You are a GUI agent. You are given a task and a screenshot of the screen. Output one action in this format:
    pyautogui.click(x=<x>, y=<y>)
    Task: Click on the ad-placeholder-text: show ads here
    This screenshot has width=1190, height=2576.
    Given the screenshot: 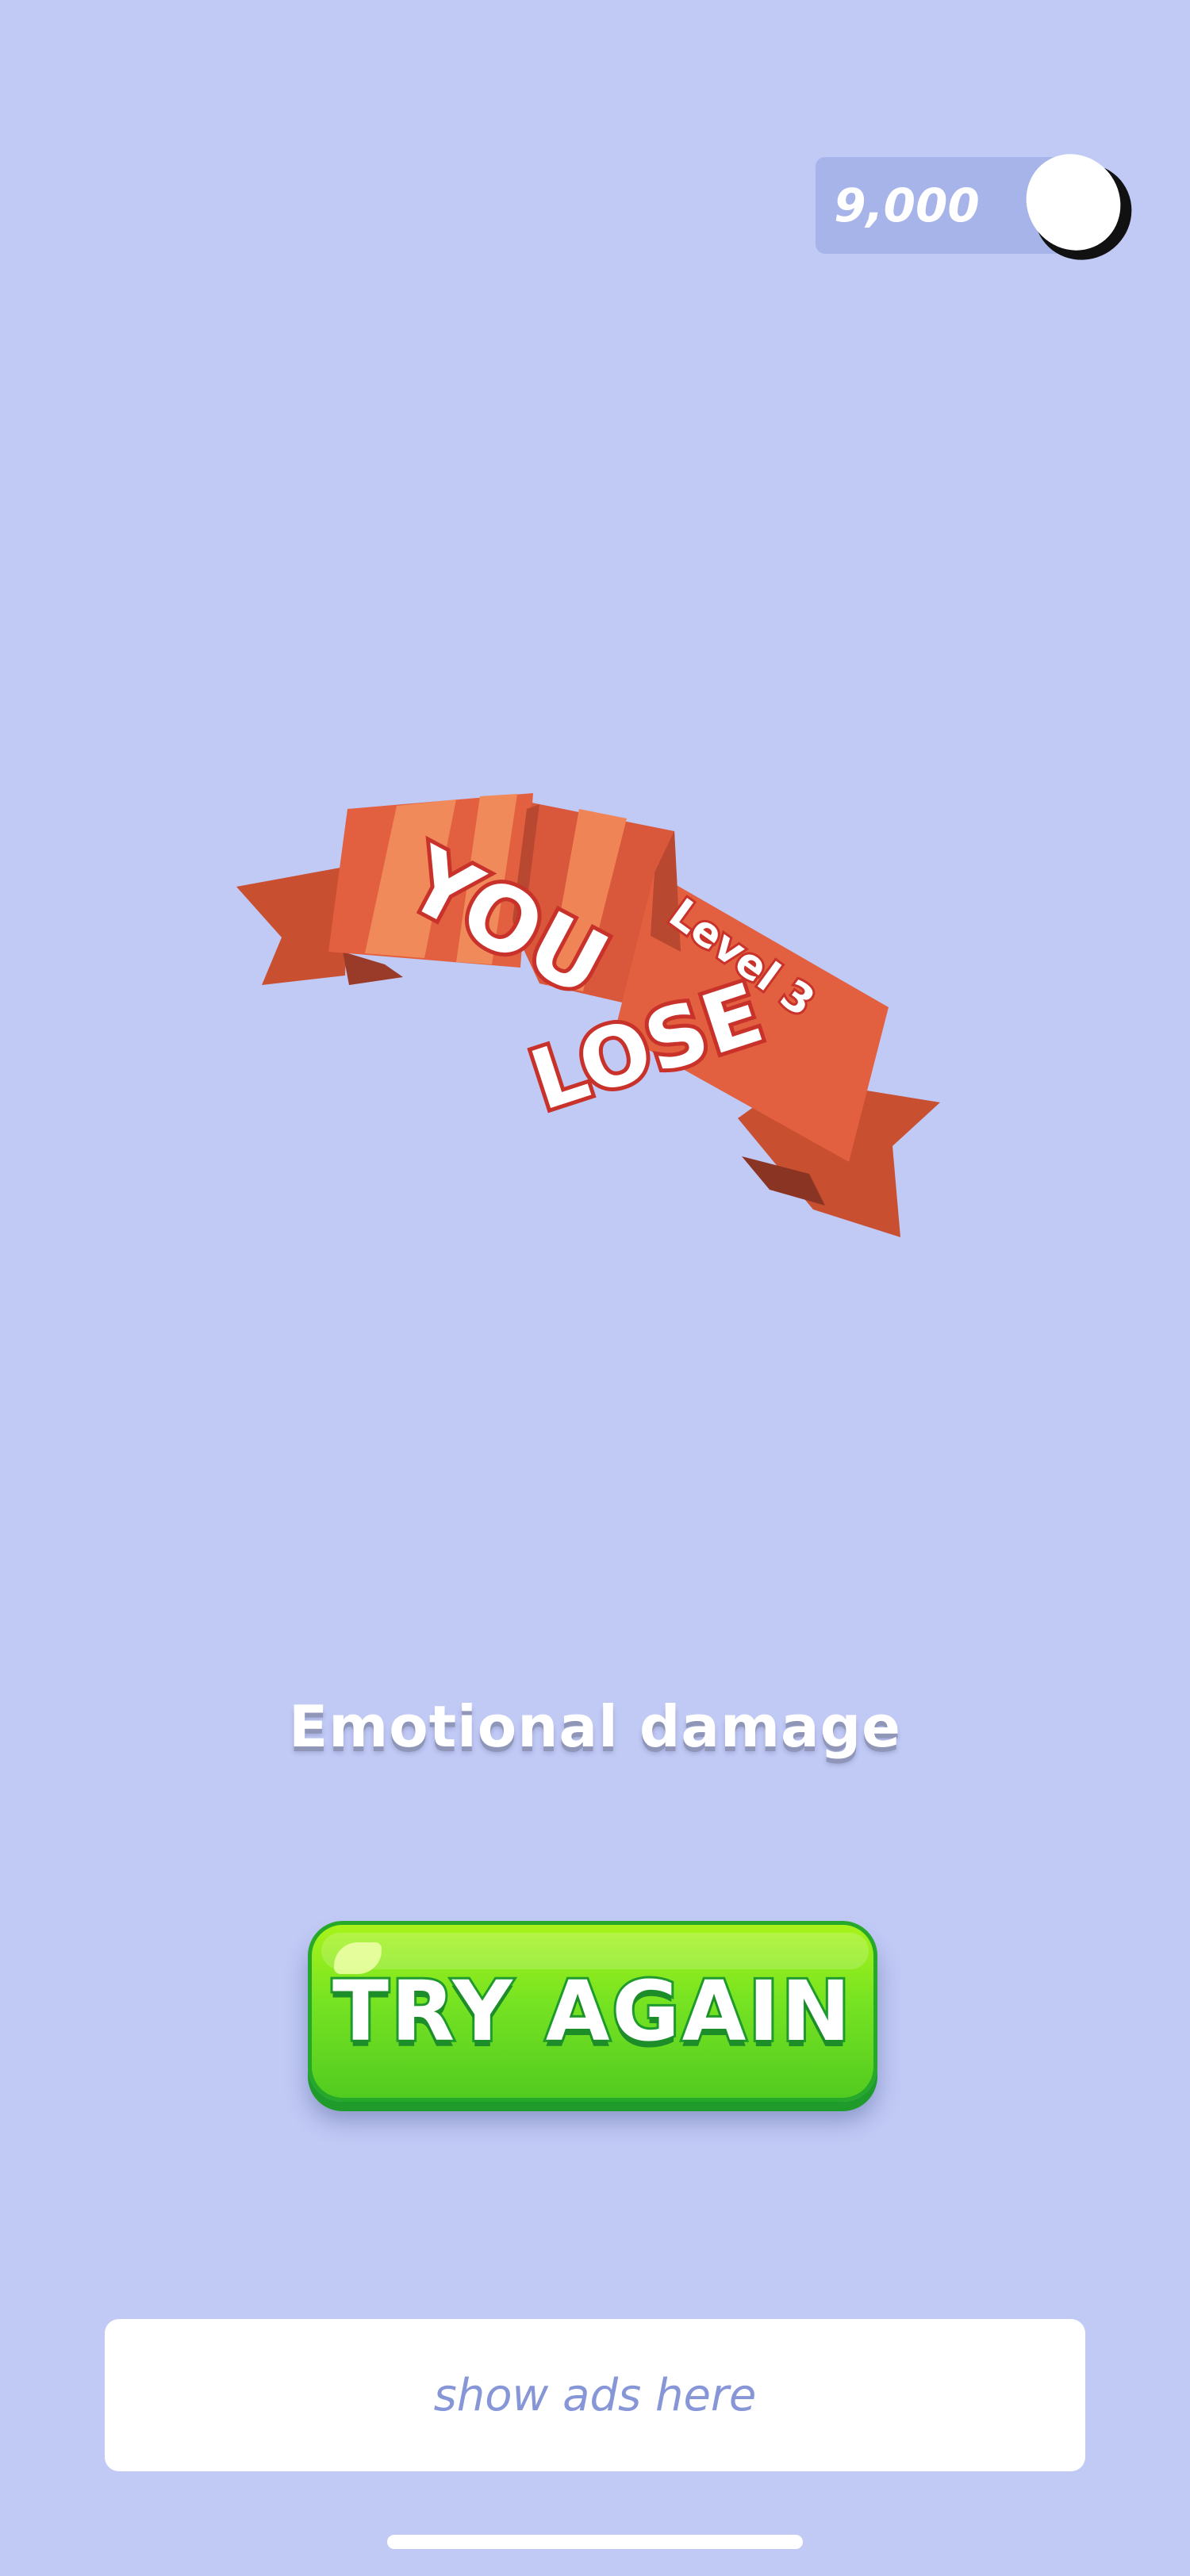 What is the action you would take?
    pyautogui.click(x=595, y=2395)
    